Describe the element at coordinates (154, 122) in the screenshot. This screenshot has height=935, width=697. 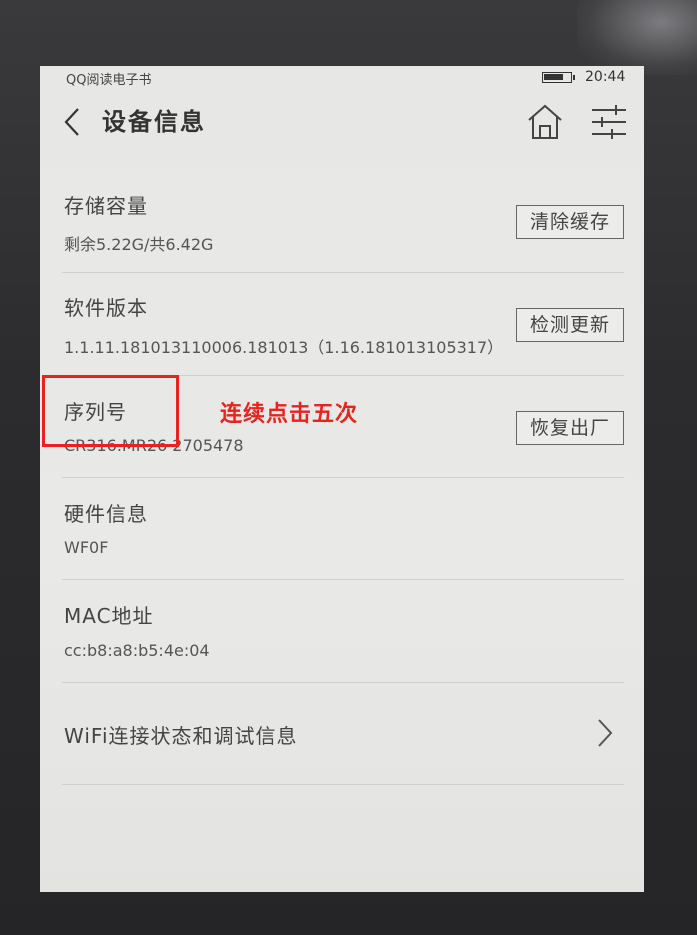
I see `page-title: 设备信息` at that location.